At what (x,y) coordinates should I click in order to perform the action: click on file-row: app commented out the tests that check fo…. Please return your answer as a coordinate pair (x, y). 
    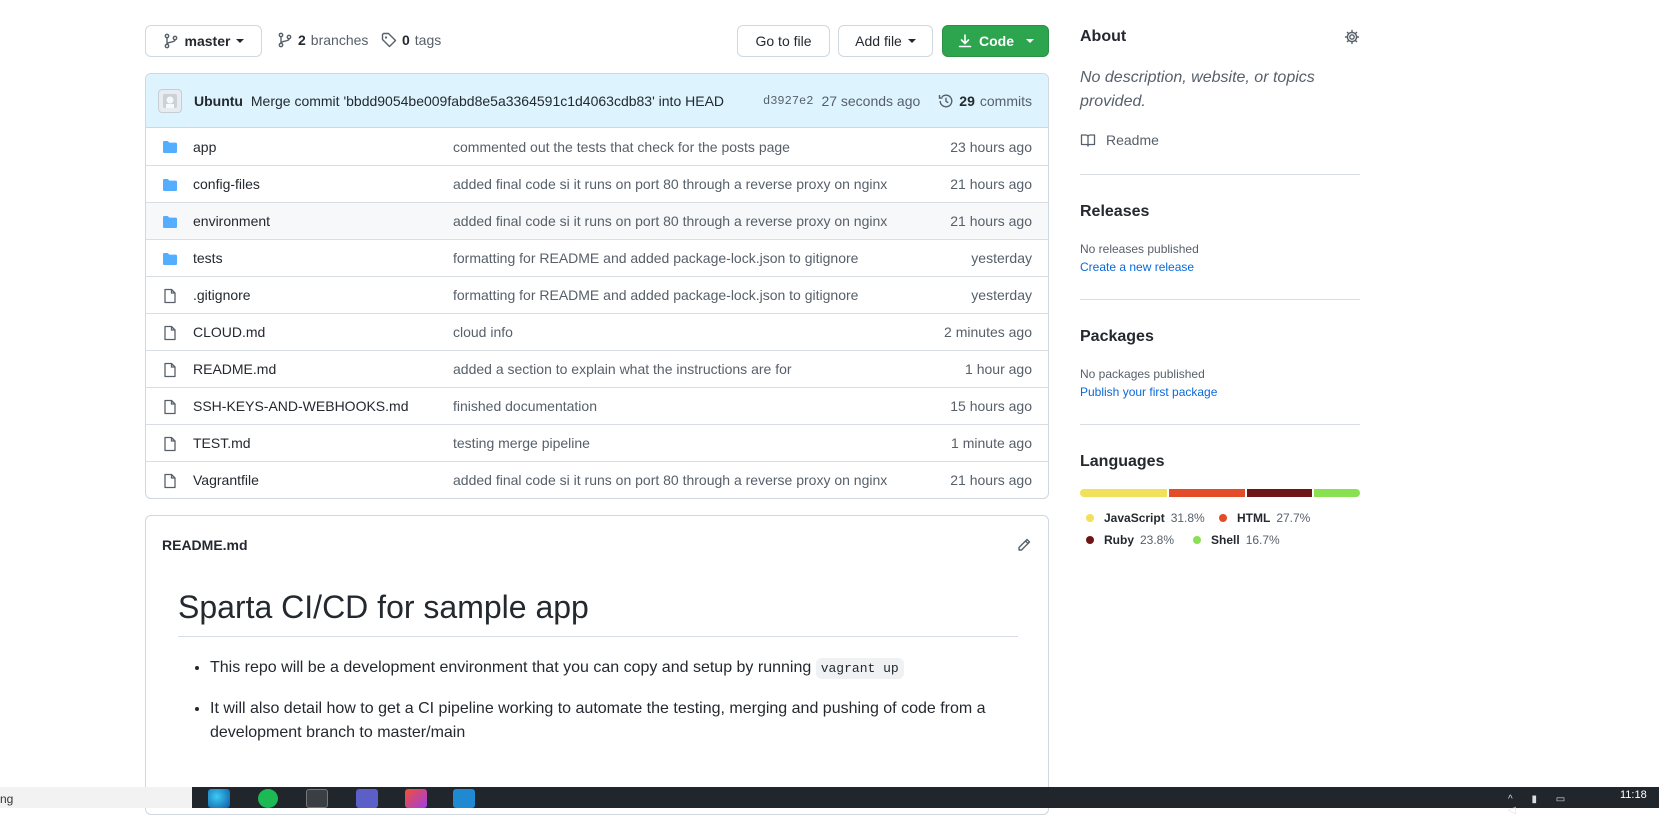
    Looking at the image, I should click on (597, 146).